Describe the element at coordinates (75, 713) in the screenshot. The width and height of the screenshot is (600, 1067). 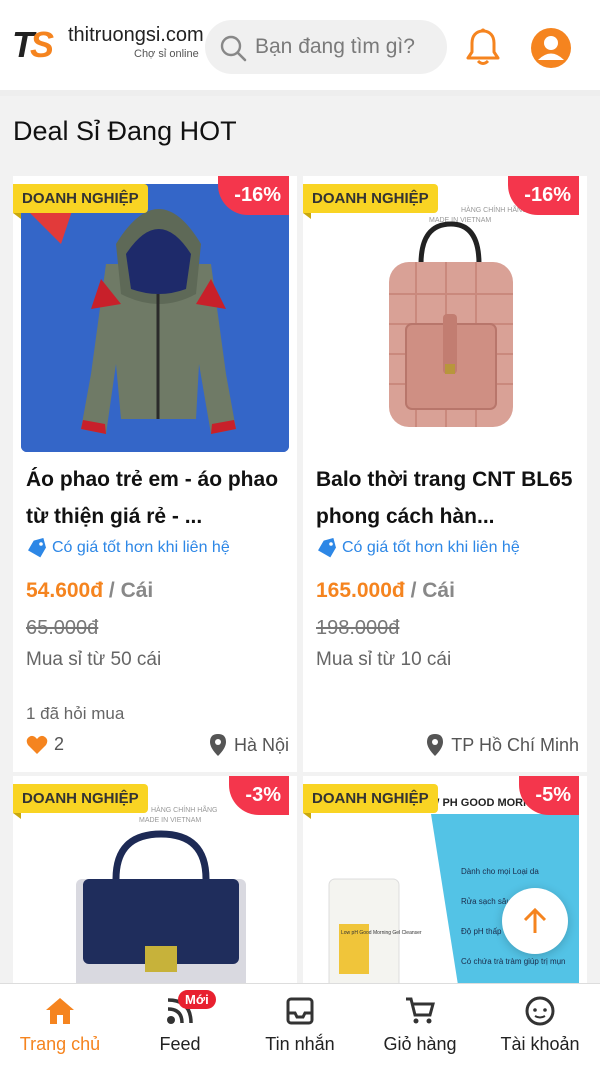
I see `asked-count: 1 đã hỏi mua` at that location.